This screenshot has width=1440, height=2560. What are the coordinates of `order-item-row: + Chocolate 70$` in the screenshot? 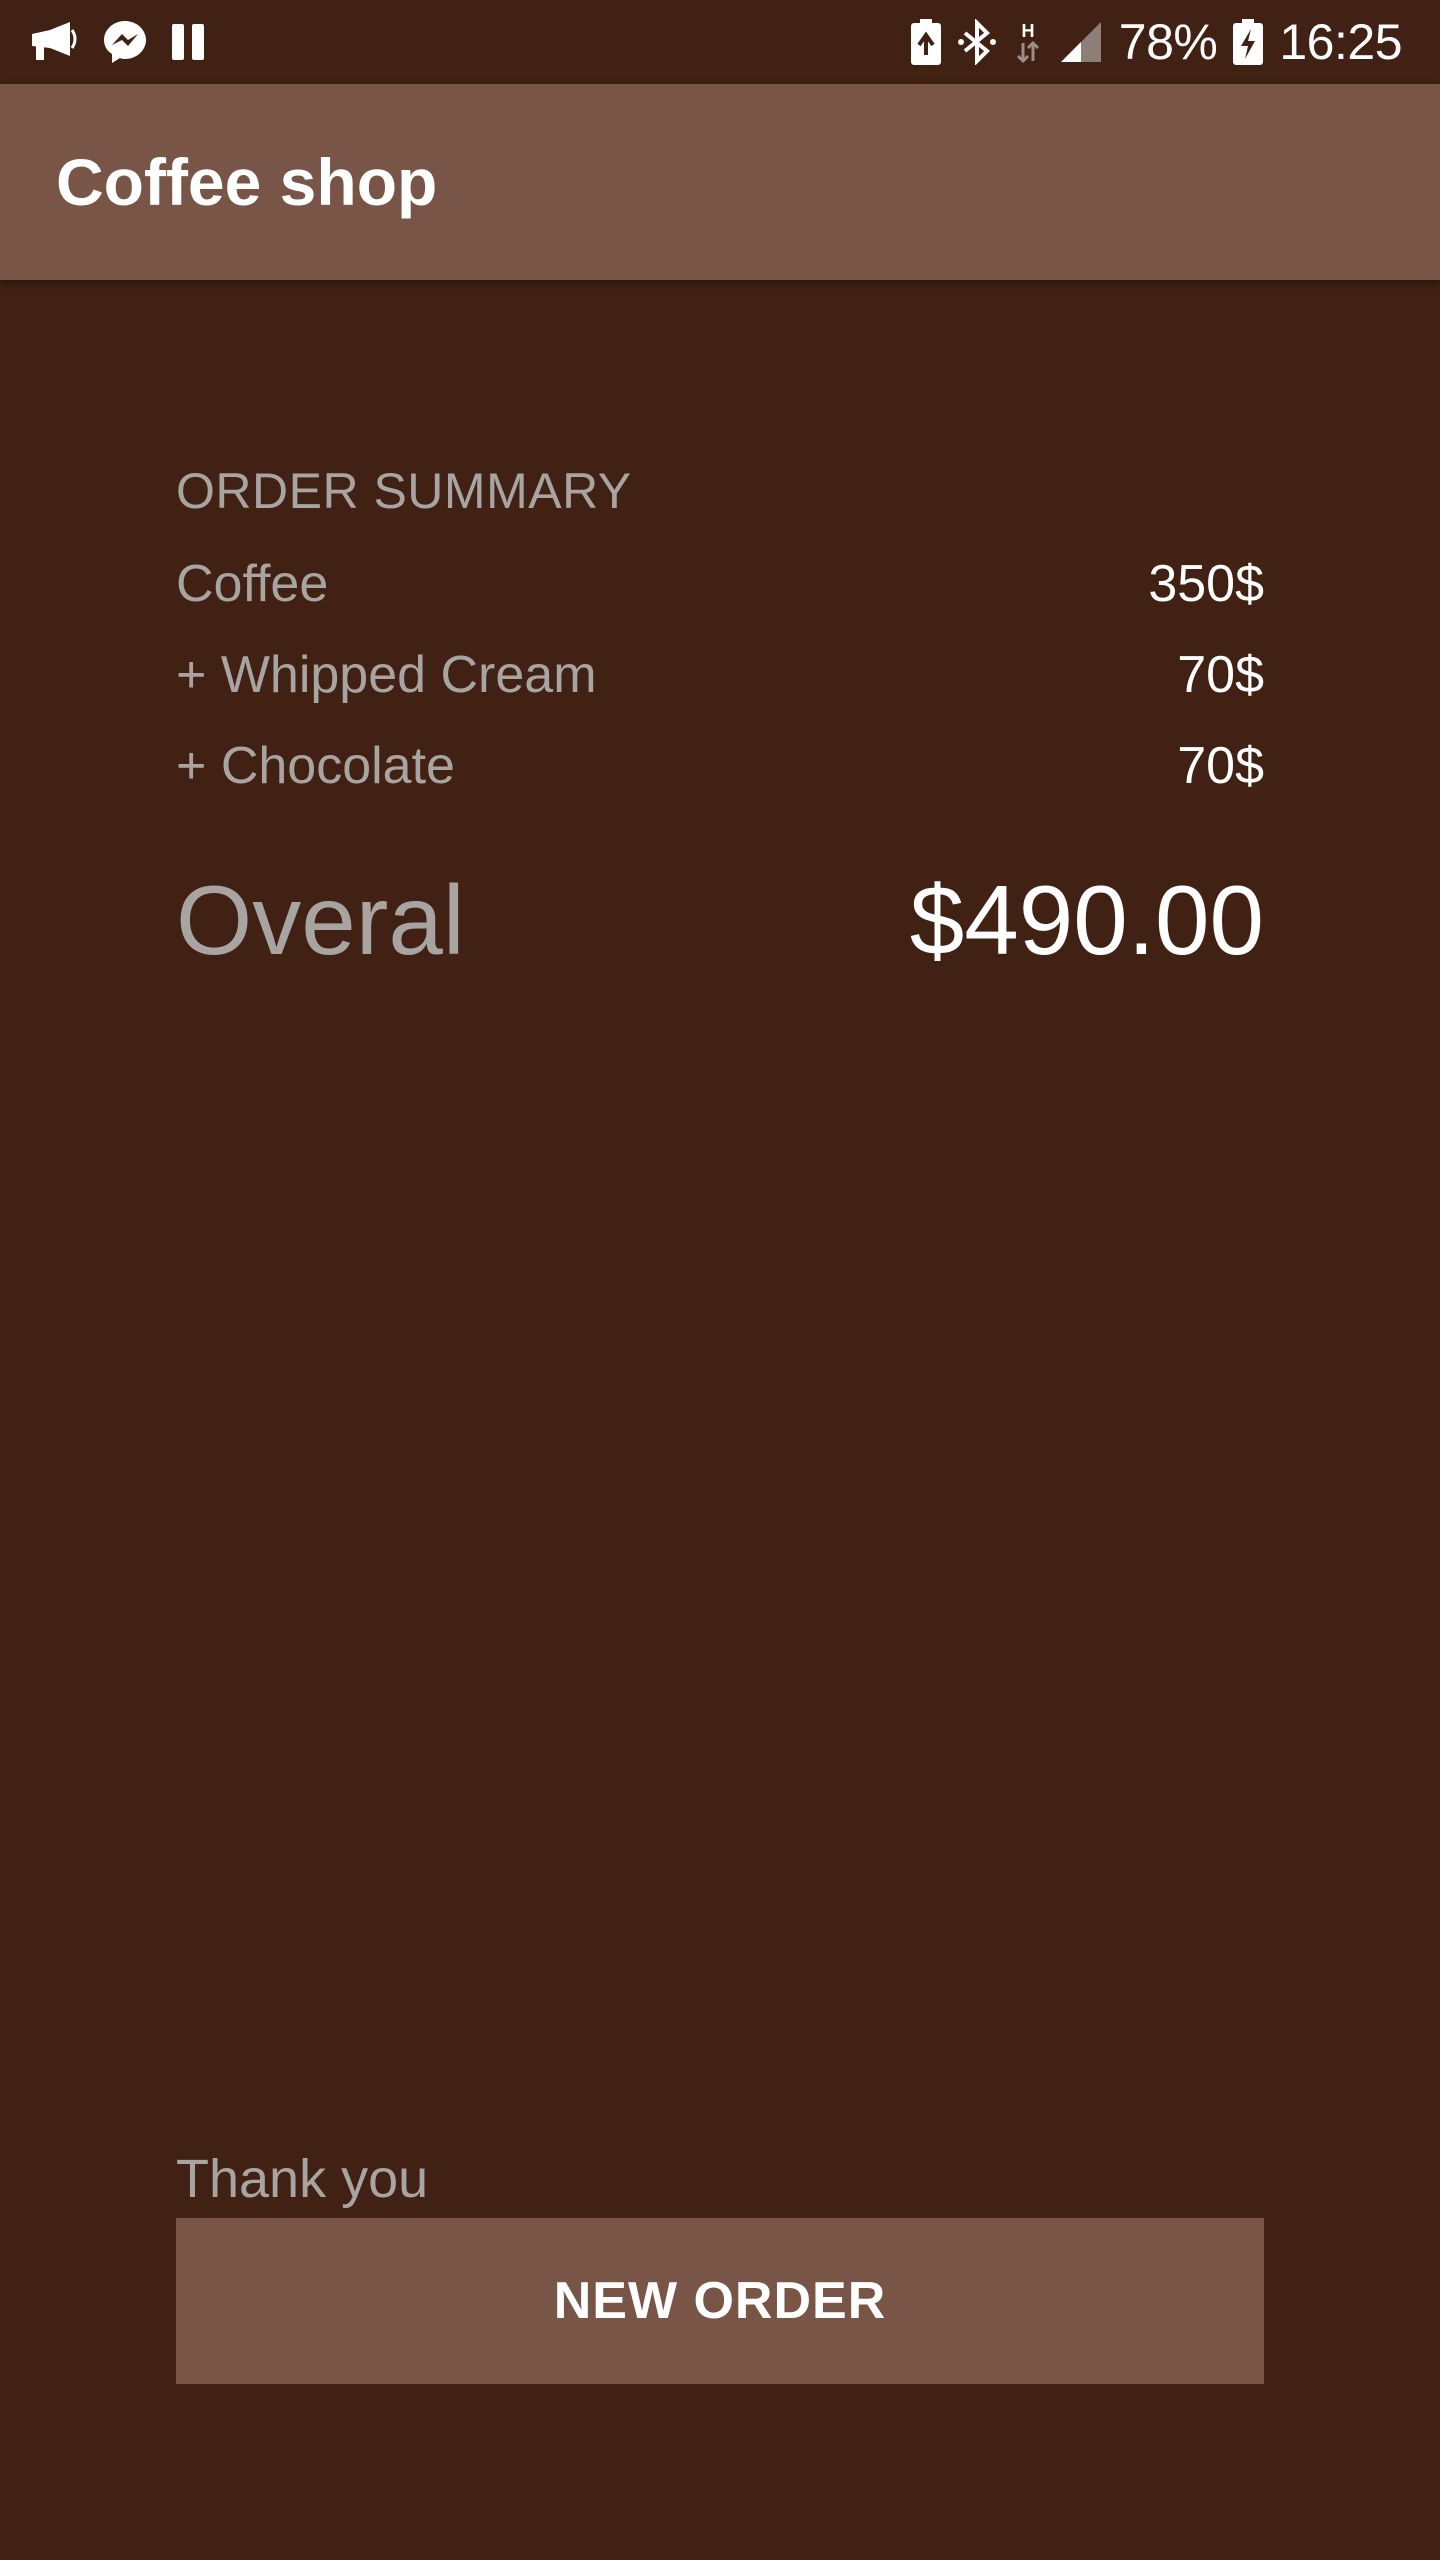 It's located at (720, 766).